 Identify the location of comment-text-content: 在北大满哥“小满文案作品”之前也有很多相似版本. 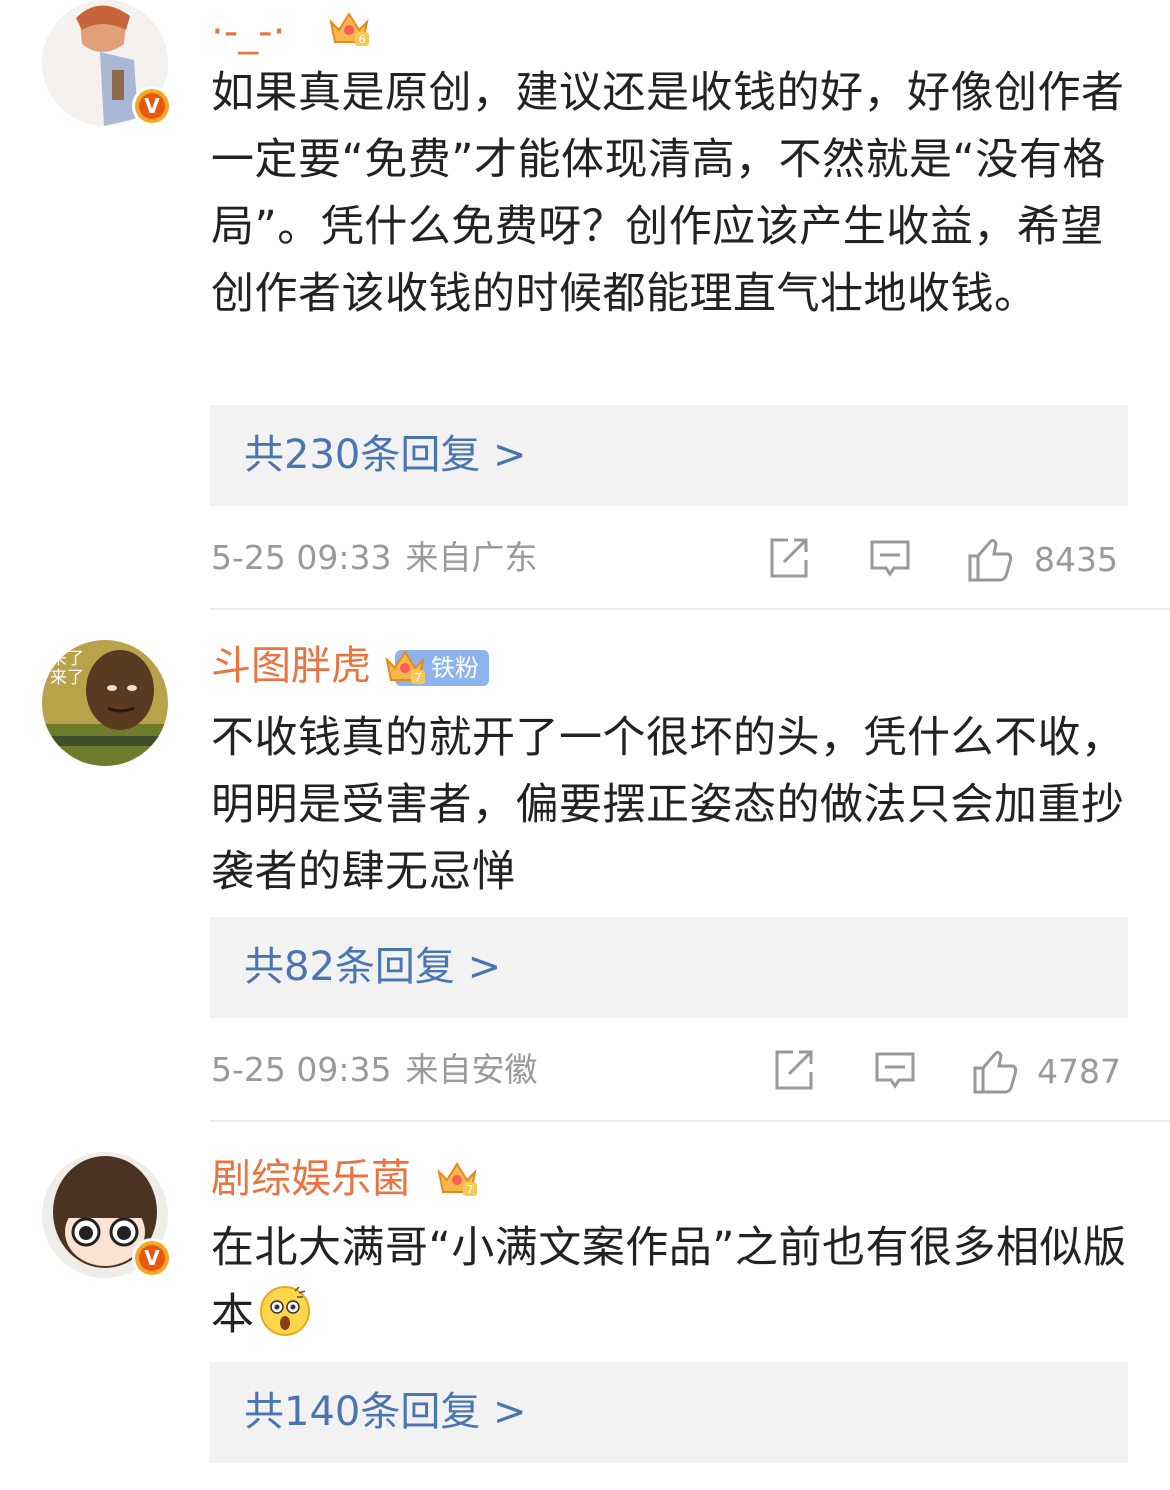
(669, 1281).